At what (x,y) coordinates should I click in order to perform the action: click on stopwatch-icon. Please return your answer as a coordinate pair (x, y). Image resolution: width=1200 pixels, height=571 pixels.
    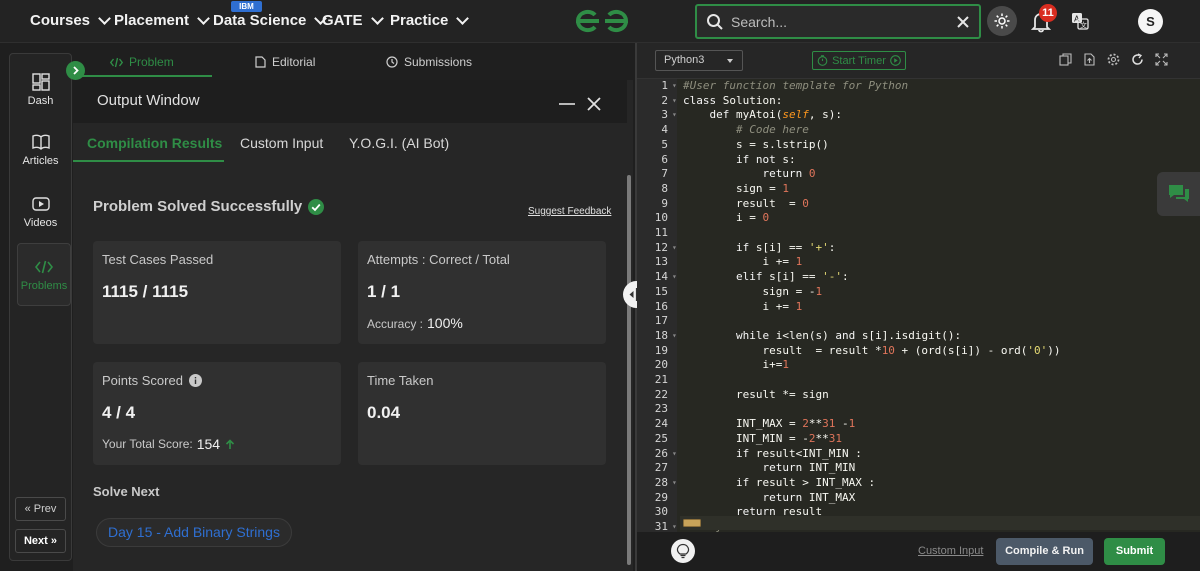
    Looking at the image, I should click on (822, 60).